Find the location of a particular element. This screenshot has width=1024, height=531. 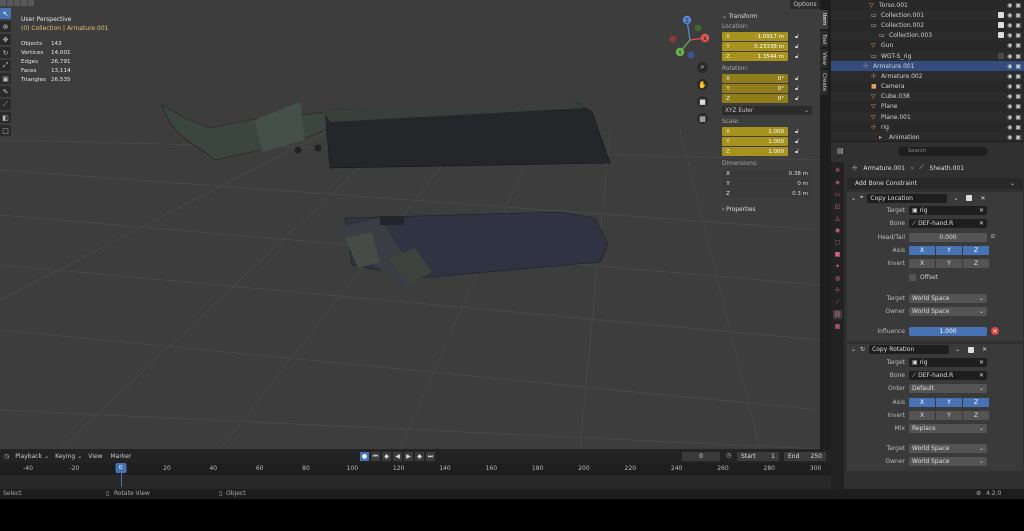

annotate-tool: ✎ is located at coordinates (5, 91).